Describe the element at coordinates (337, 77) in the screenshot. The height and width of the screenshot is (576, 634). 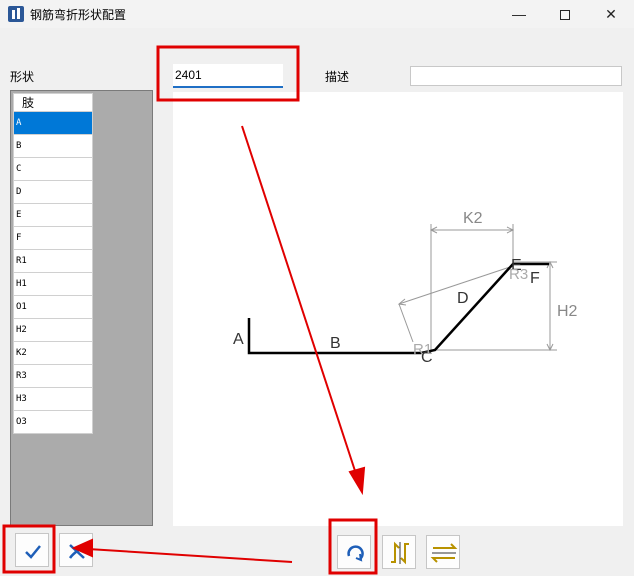
I see `description-label: 描述` at that location.